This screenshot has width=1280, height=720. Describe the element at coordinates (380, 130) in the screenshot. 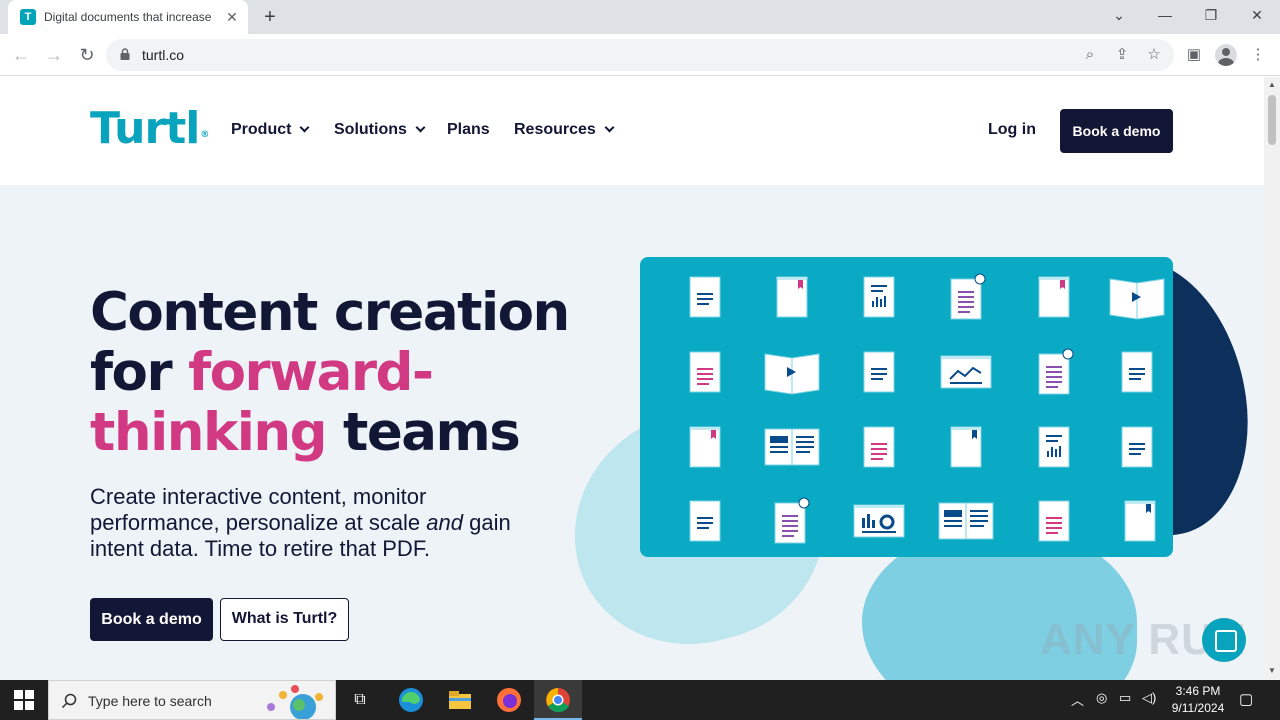

I see `nav-solutions: Solutions` at that location.